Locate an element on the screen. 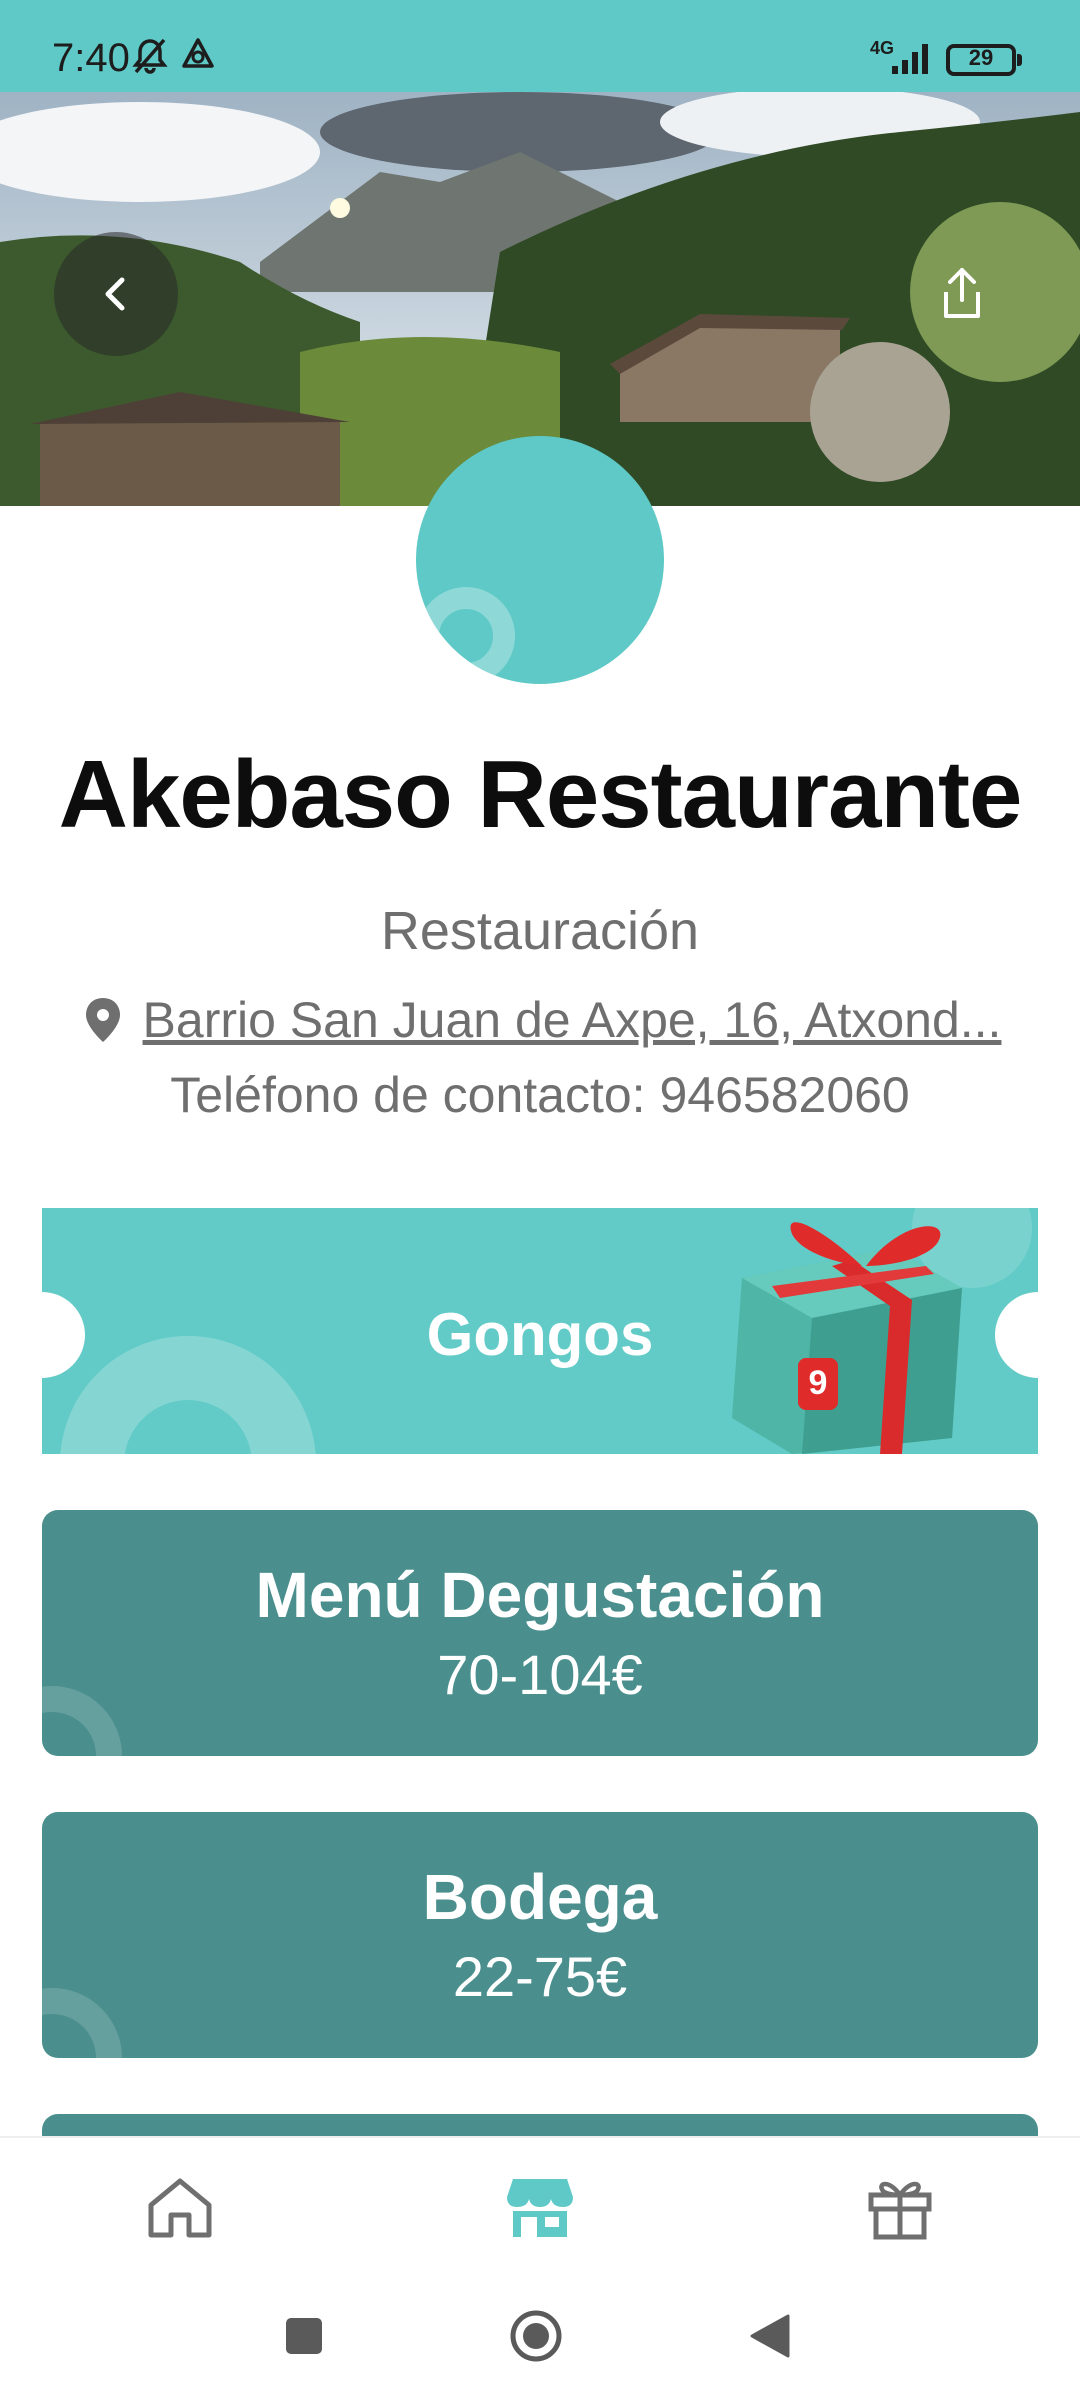  offer-title: Menú Degustación is located at coordinates (540, 1595).